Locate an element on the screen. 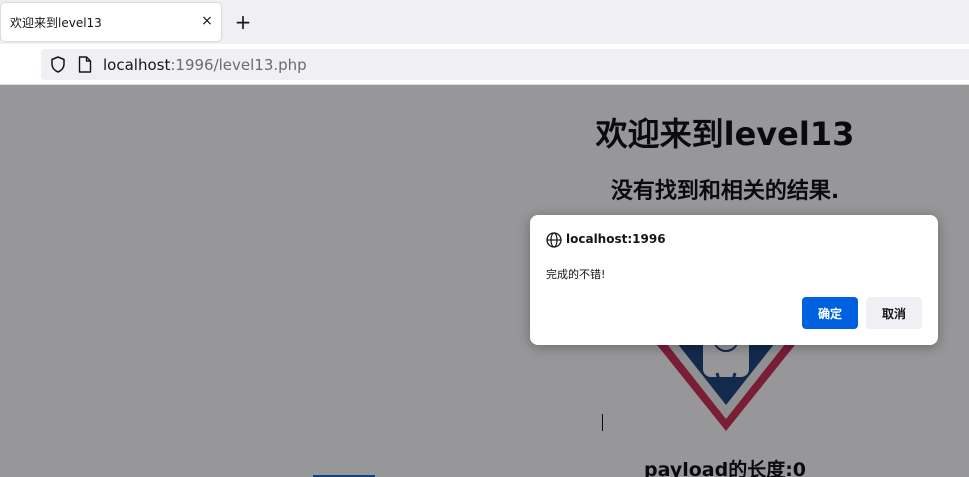 The height and width of the screenshot is (477, 969). cancel-button: 取消 is located at coordinates (894, 313).